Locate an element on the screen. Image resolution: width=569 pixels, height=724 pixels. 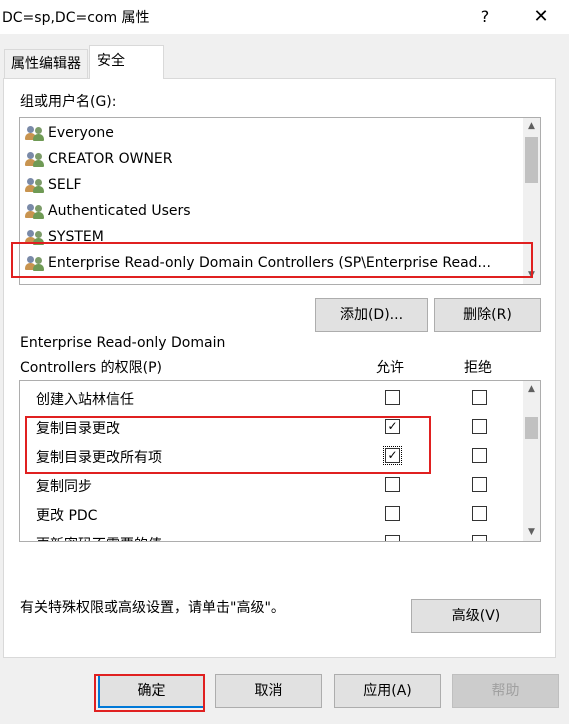
close-icon: ✕ is located at coordinates (541, 17).